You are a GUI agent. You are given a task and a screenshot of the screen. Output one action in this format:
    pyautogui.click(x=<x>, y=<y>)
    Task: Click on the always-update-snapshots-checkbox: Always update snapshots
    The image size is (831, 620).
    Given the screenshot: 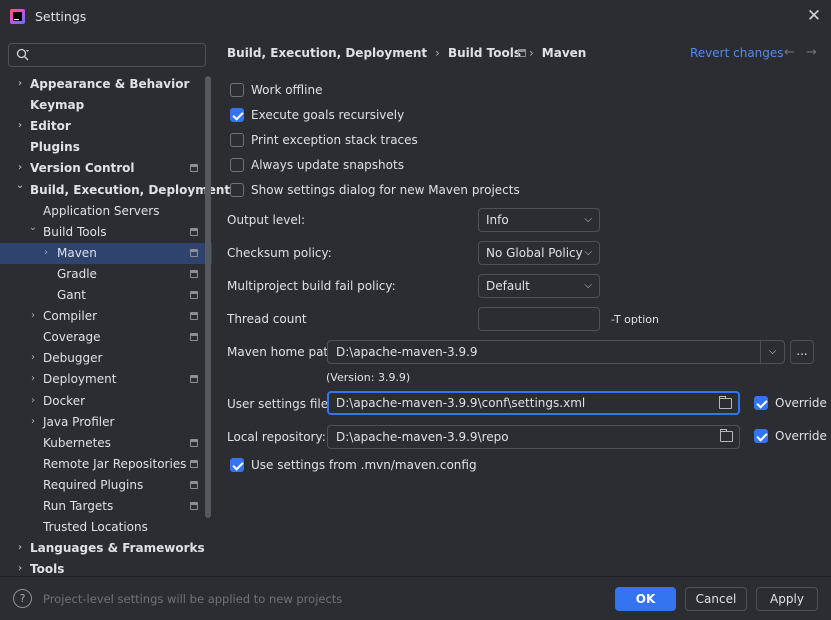 What is the action you would take?
    pyautogui.click(x=317, y=165)
    